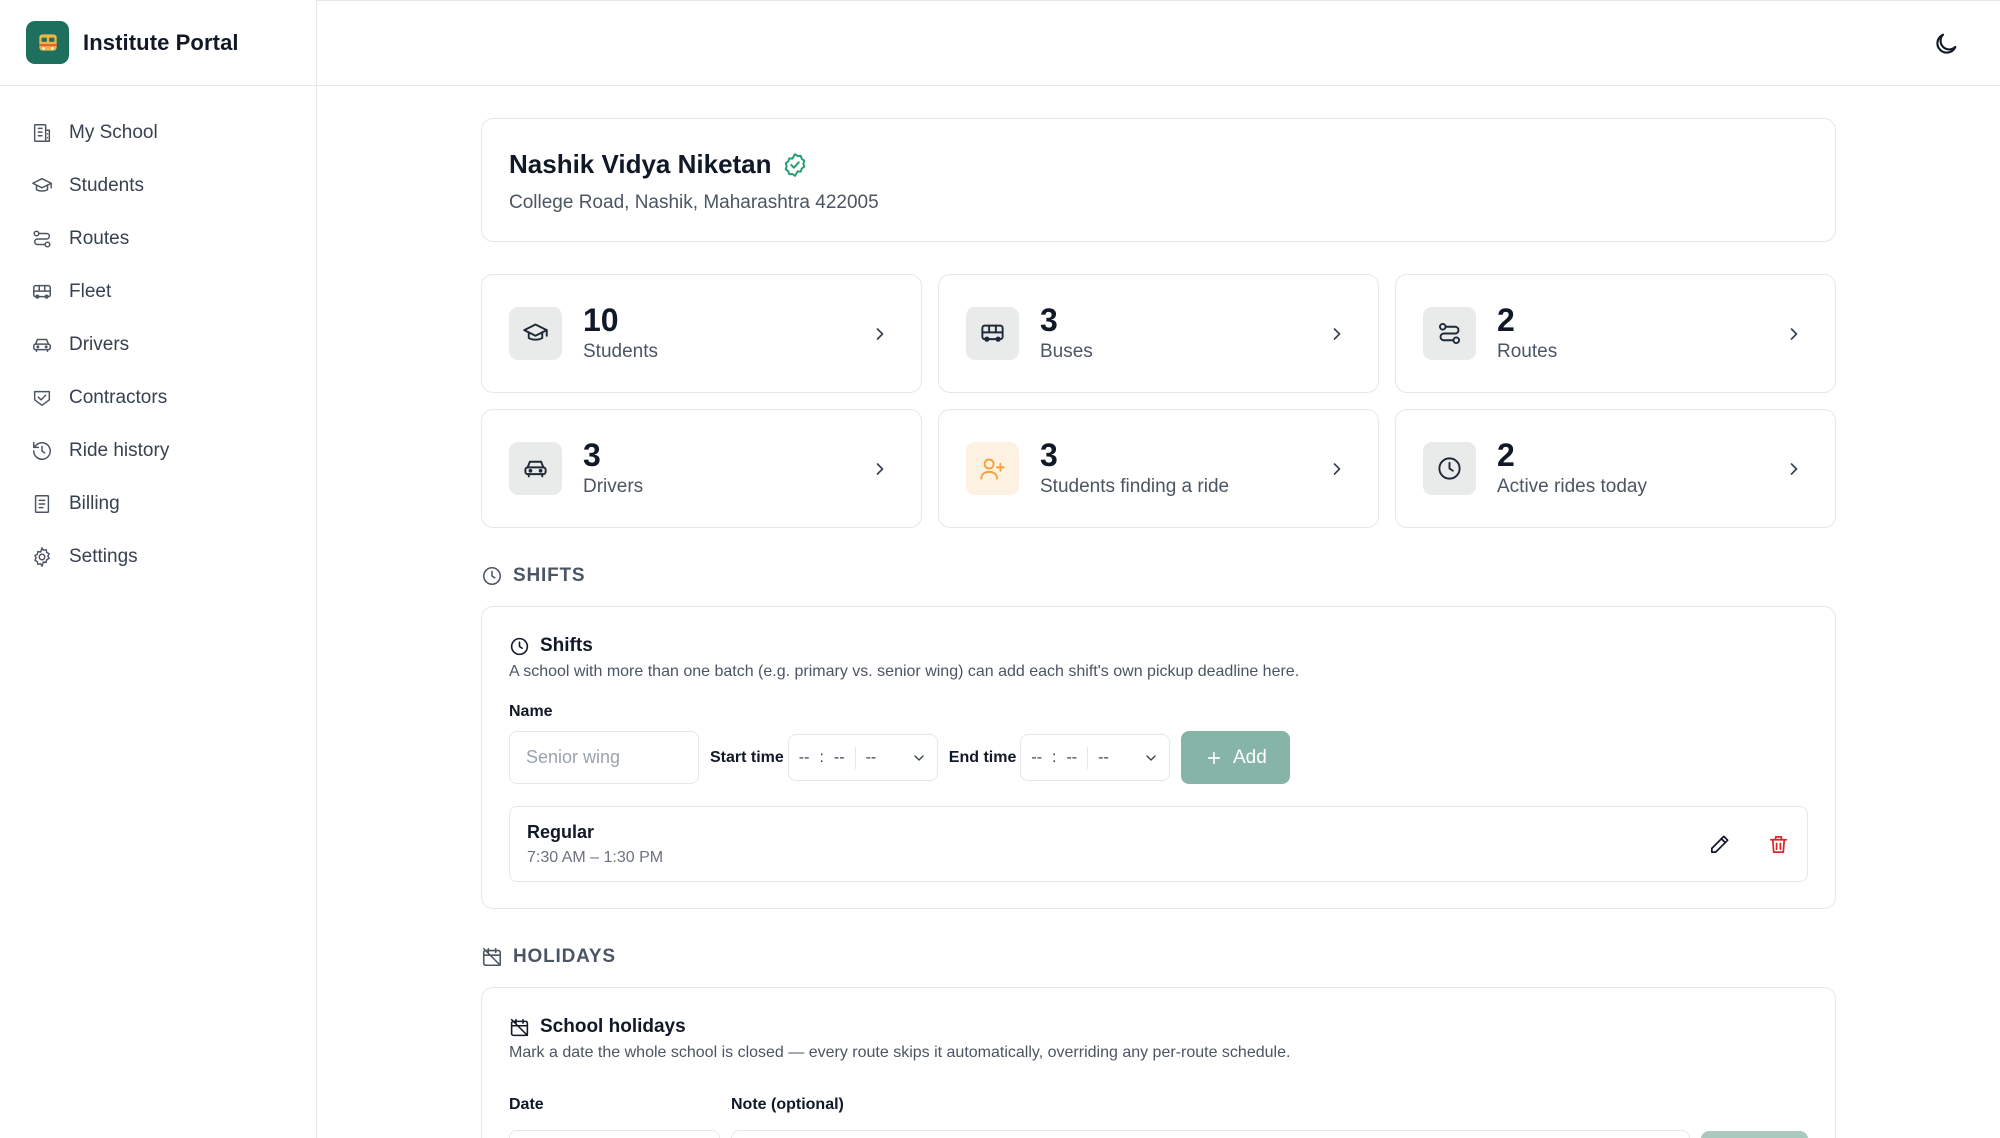 The image size is (2000, 1138). Describe the element at coordinates (862, 757) in the screenshot. I see `start-time-input: -- : -- --` at that location.